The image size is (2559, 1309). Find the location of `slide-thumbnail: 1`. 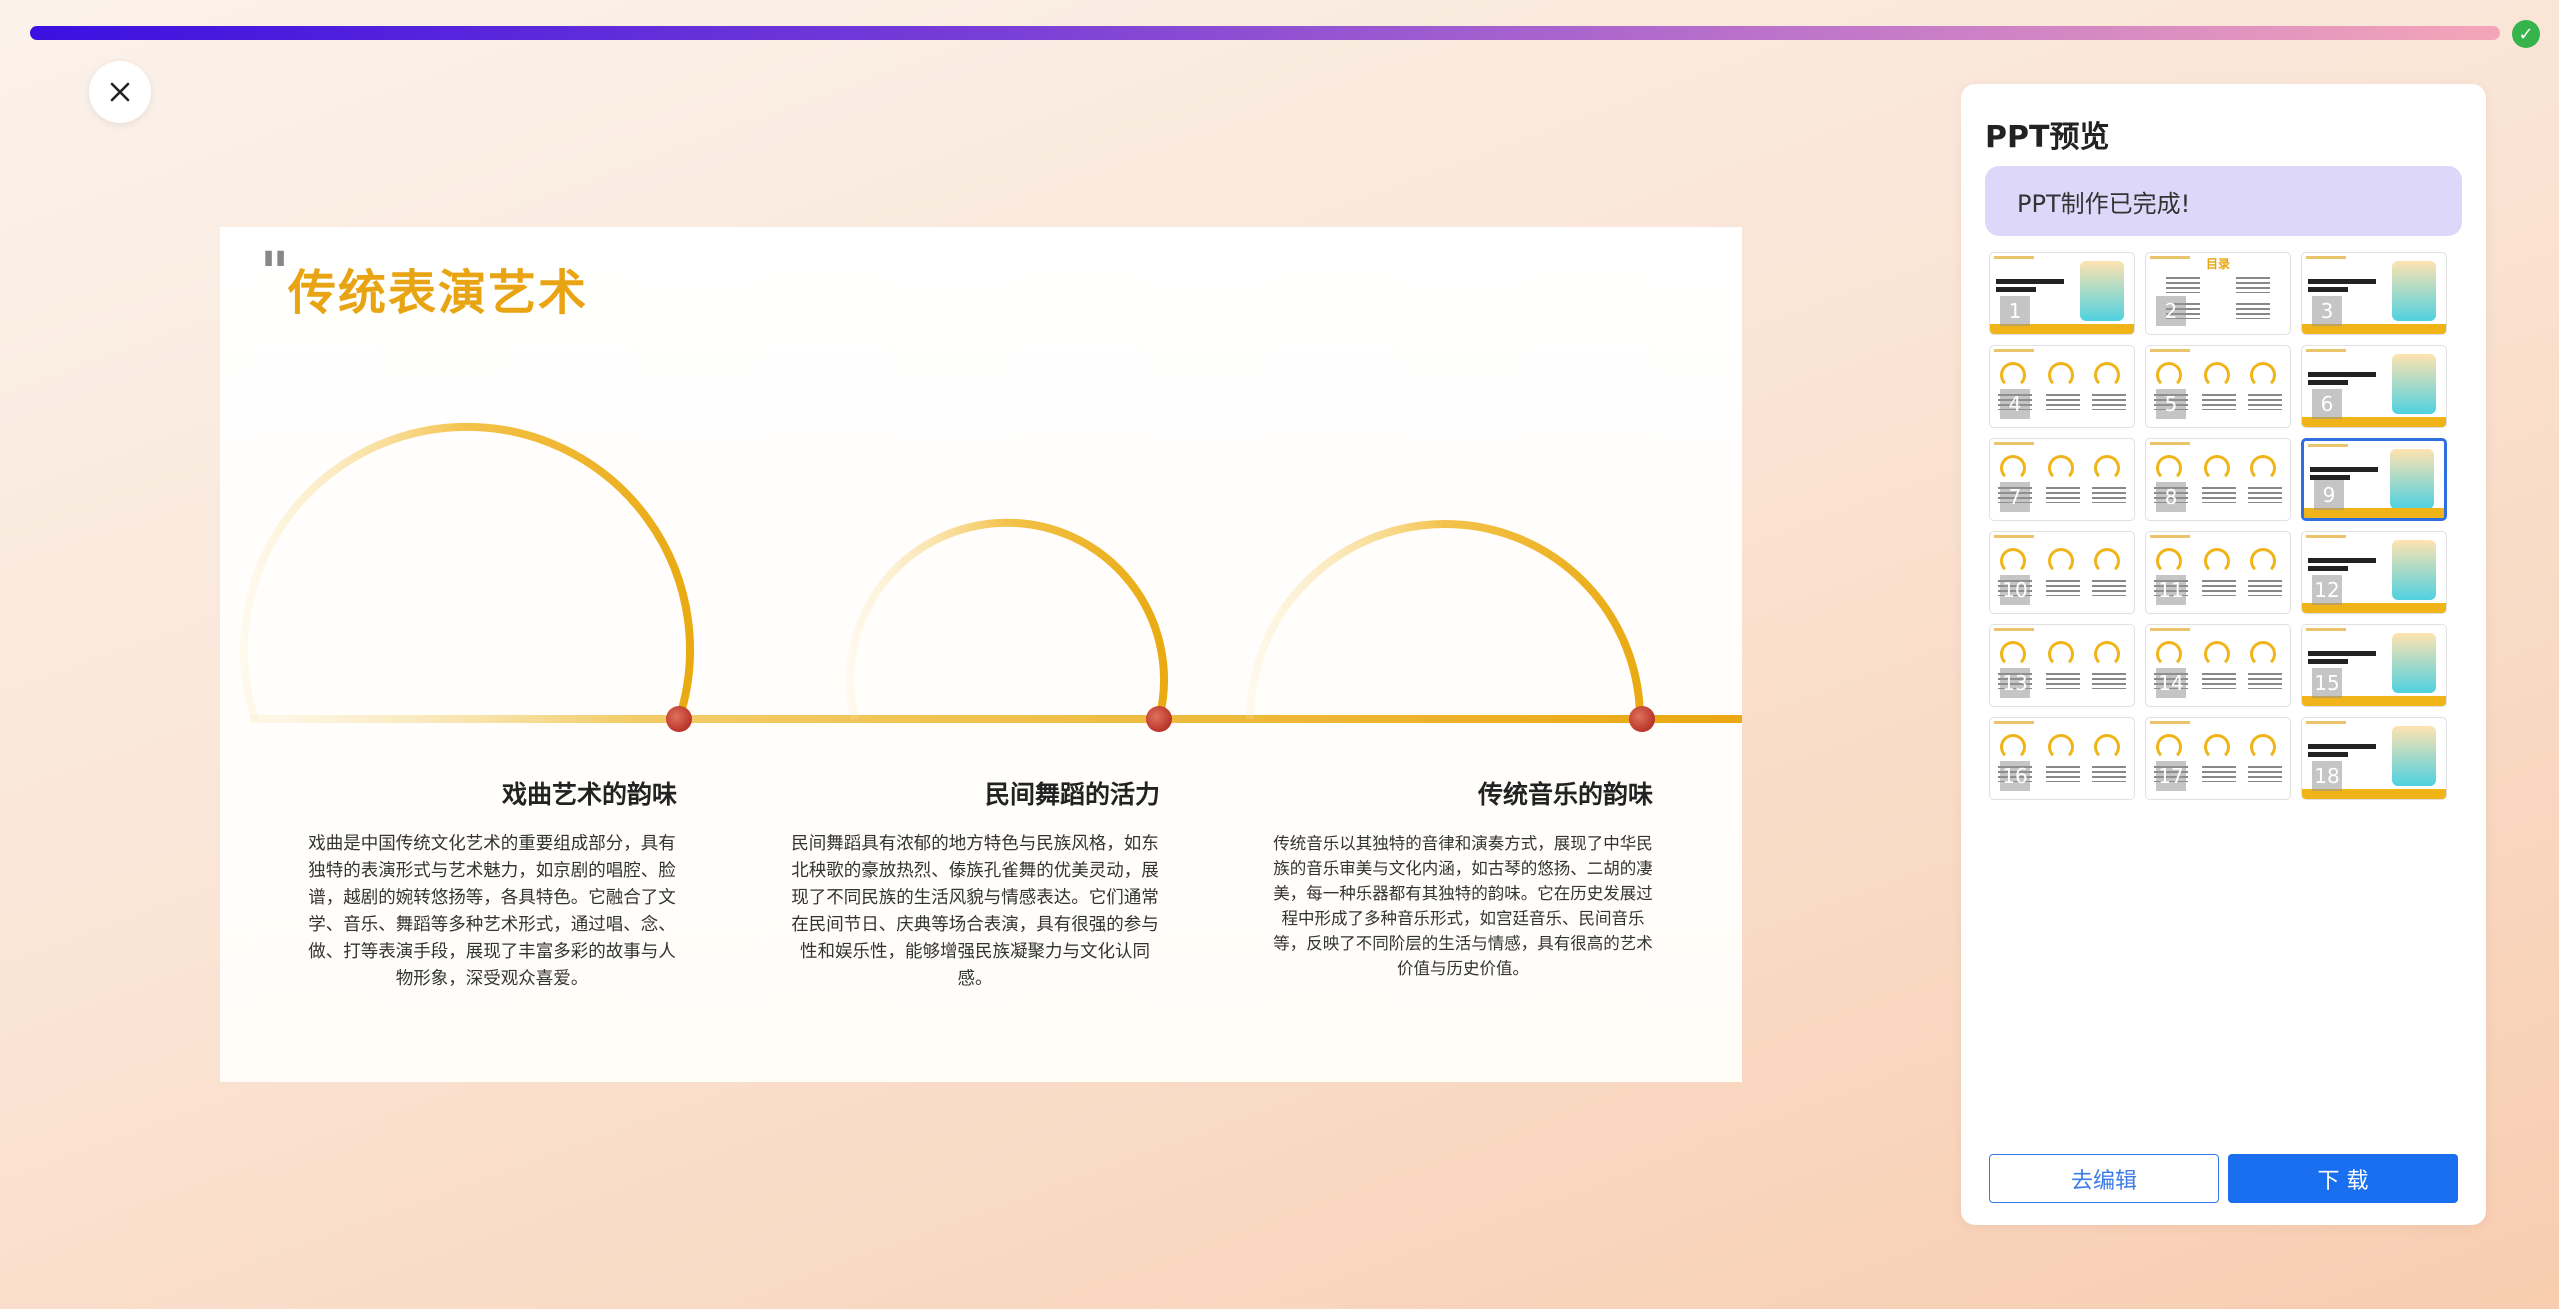

slide-thumbnail: 1 is located at coordinates (2062, 293).